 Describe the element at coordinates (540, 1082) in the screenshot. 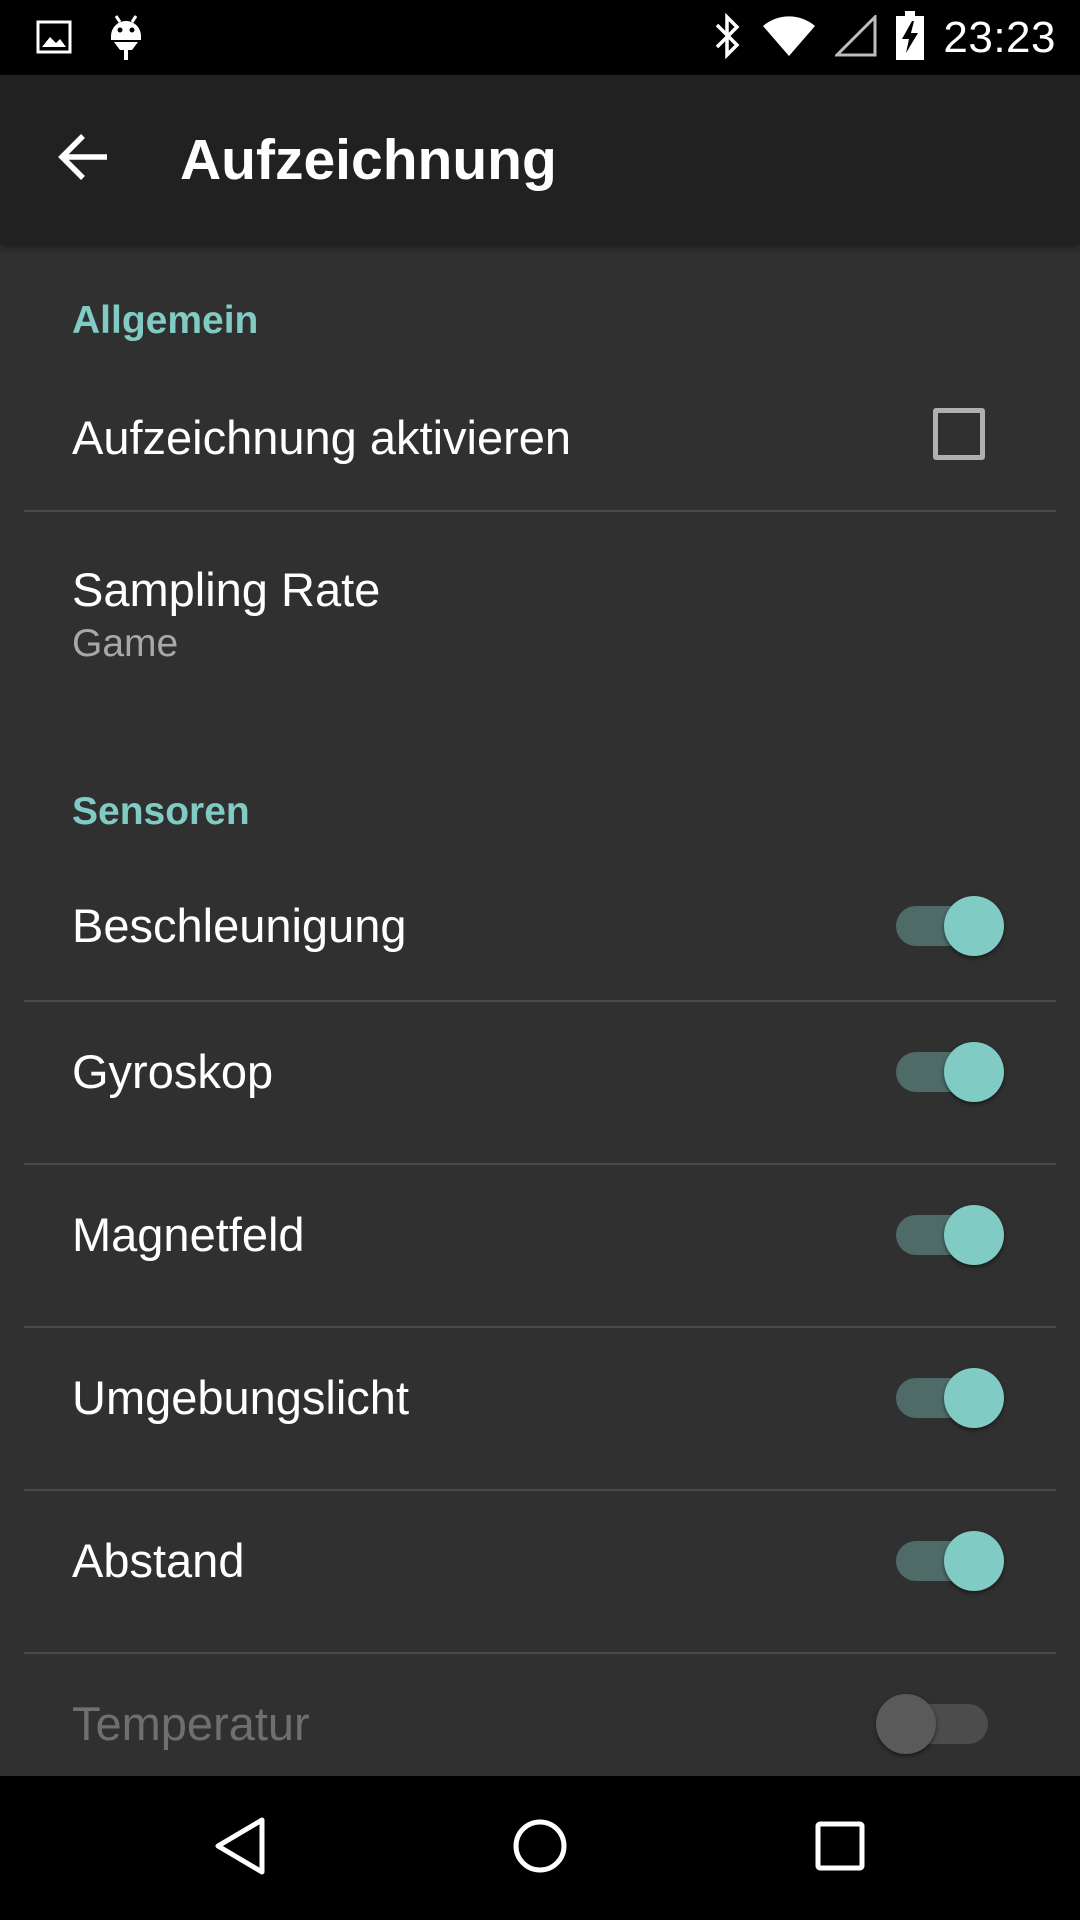

I see `pref-gyroscope: Gyroskop` at that location.